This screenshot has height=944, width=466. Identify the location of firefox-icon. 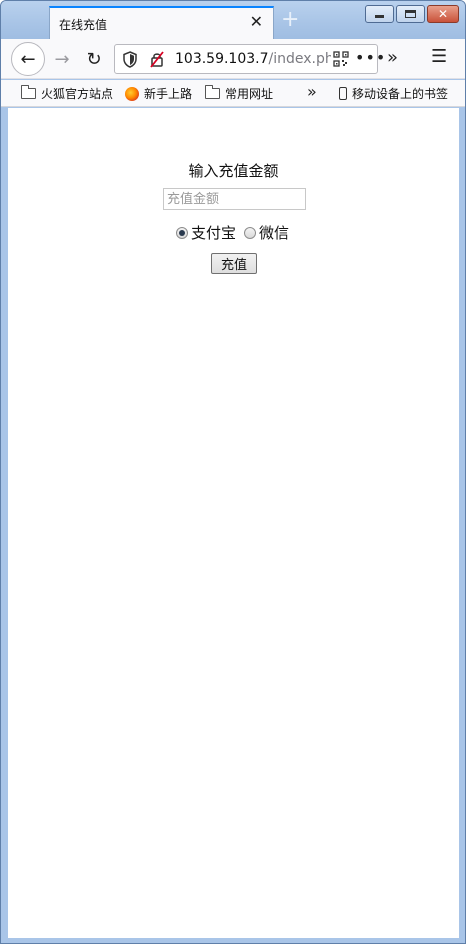
(132, 93).